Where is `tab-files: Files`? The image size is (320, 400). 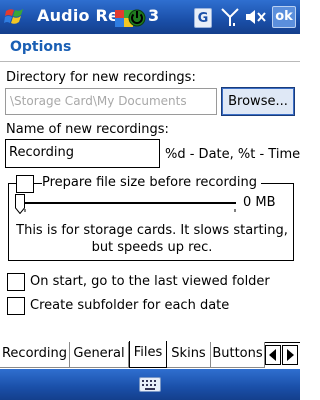
tab-files: Files is located at coordinates (148, 354).